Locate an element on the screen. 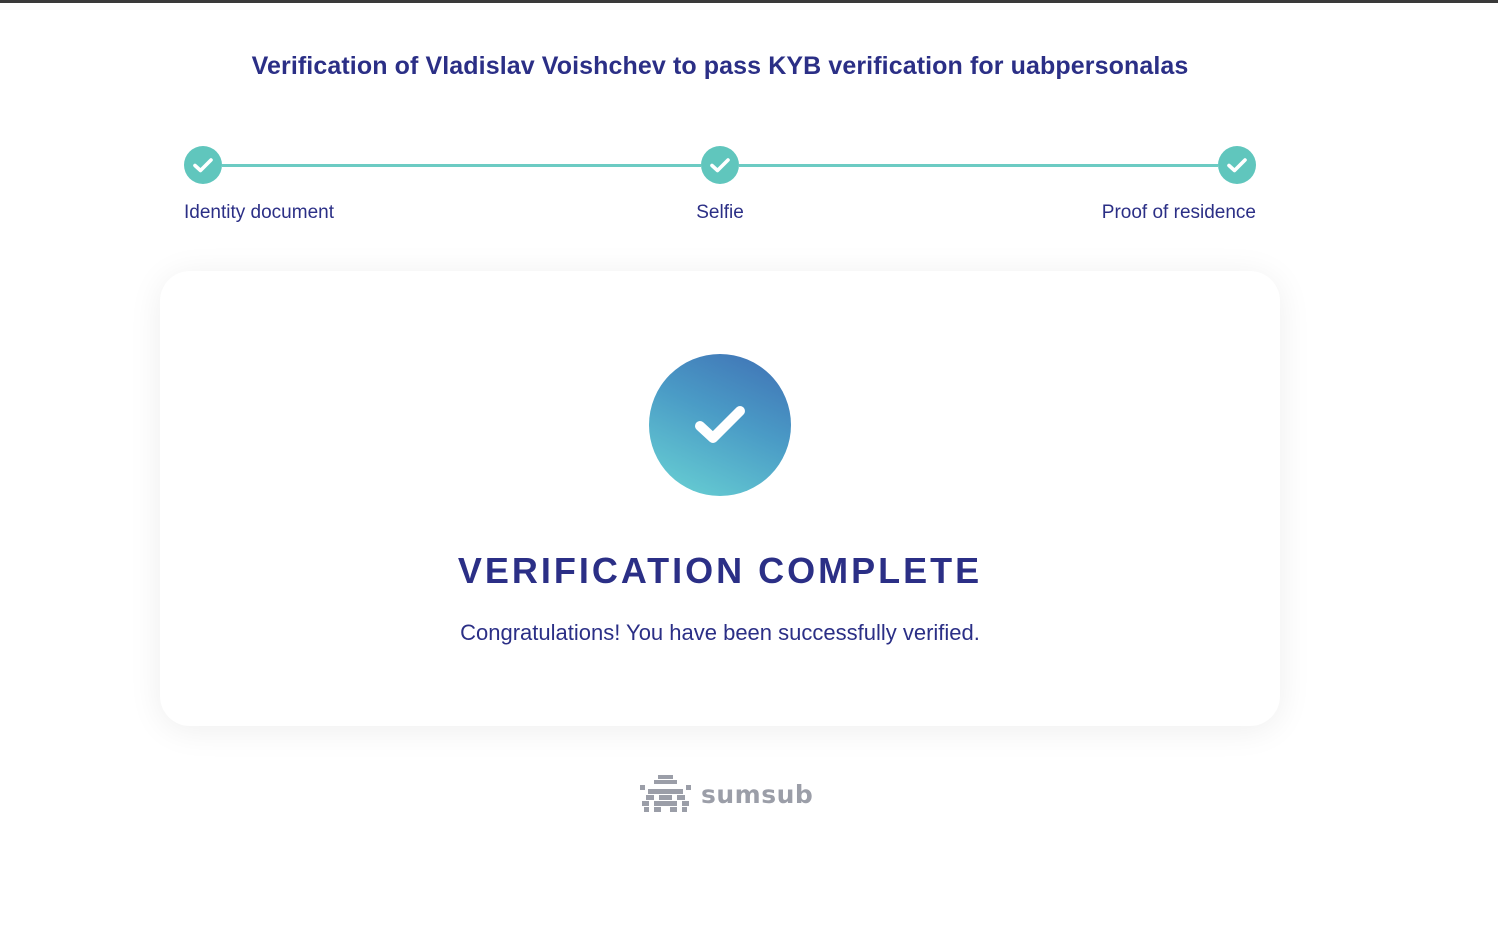 The height and width of the screenshot is (948, 1498). window-top-border is located at coordinates (749, 1).